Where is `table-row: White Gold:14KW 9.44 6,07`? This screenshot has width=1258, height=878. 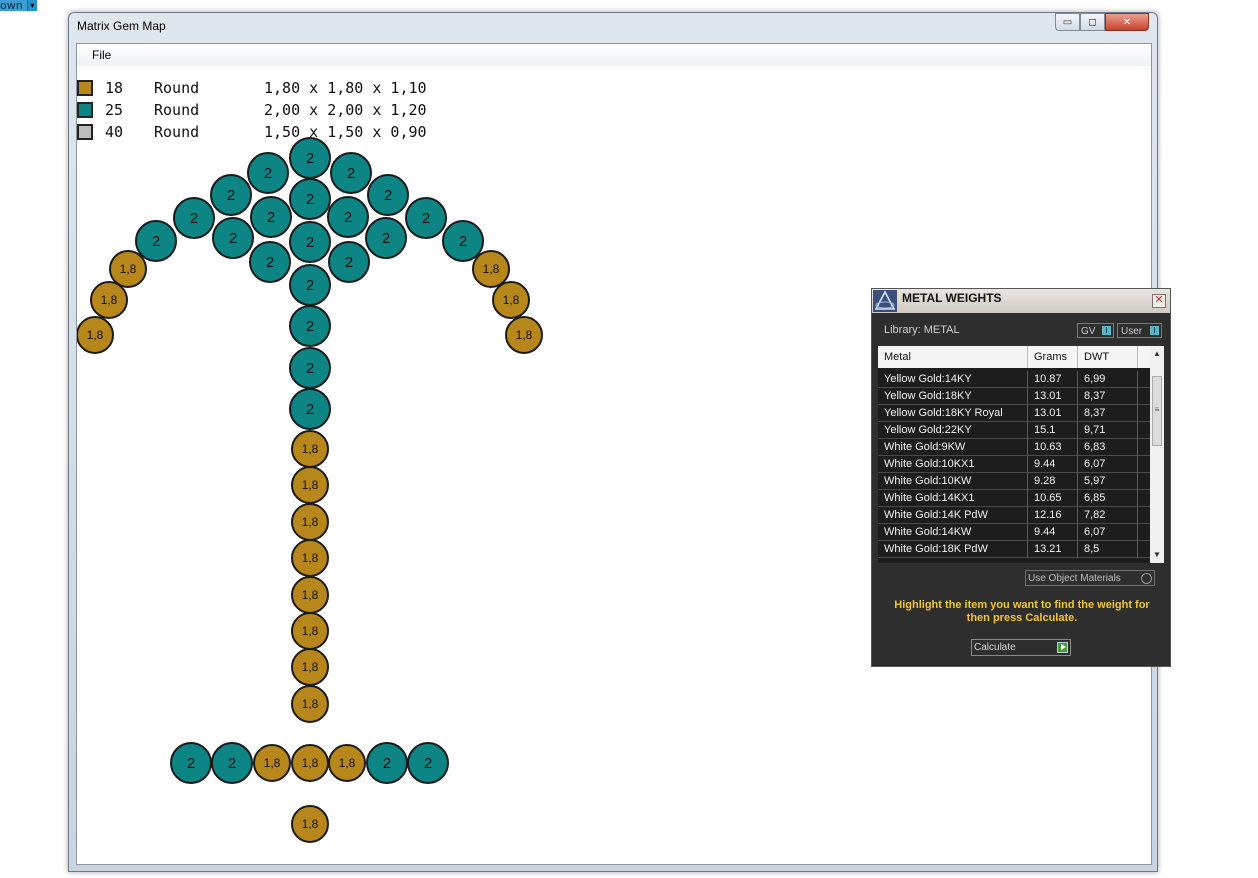 table-row: White Gold:14KW 9.44 6,07 is located at coordinates (1014, 532).